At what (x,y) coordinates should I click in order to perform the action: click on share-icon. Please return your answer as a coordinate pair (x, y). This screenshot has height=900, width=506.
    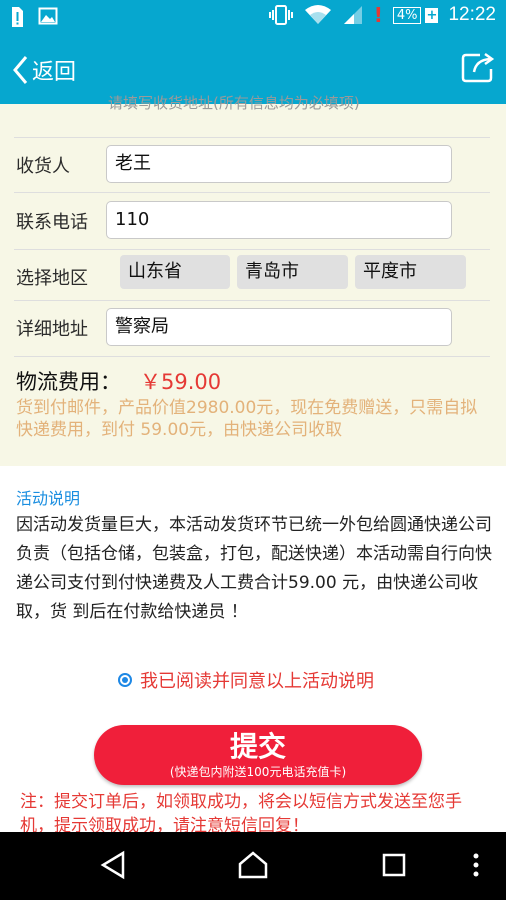
    Looking at the image, I should click on (478, 67).